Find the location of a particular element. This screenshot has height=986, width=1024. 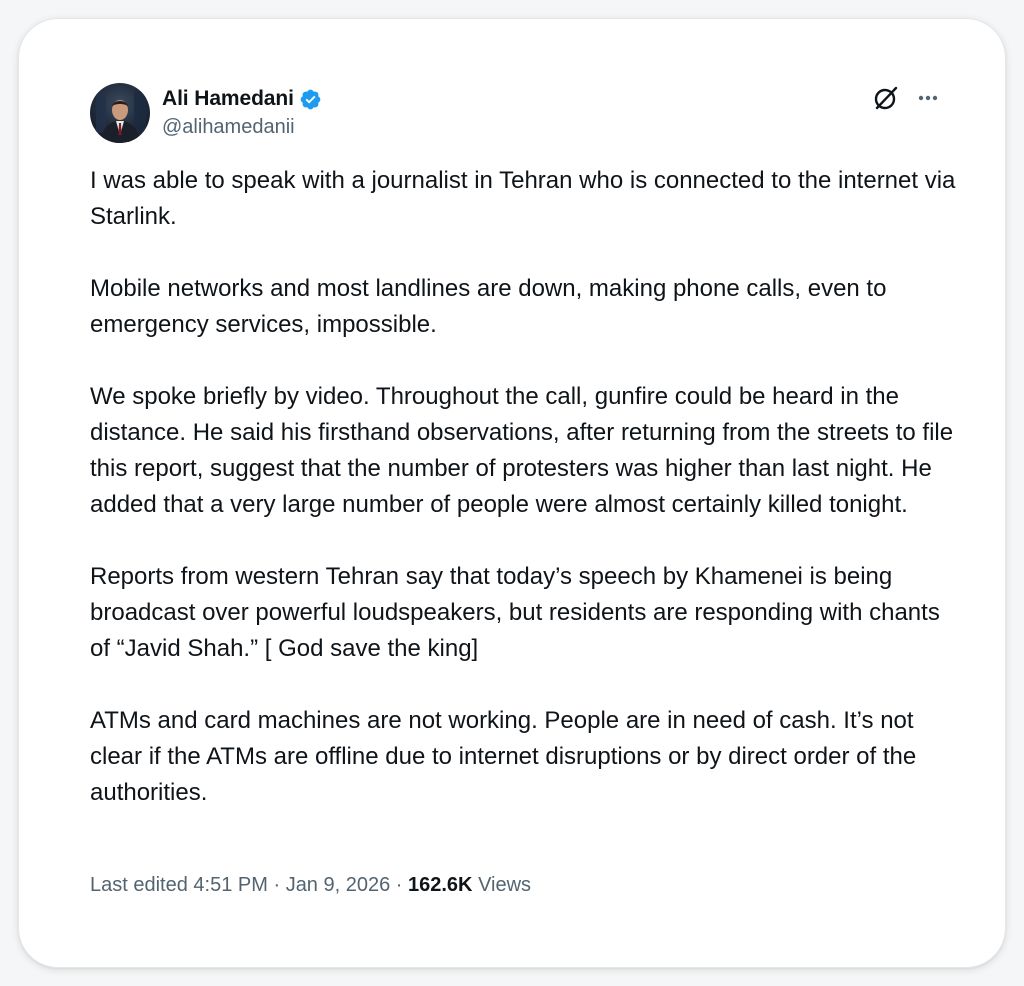

edited-label: Last edited is located at coordinates (139, 885).